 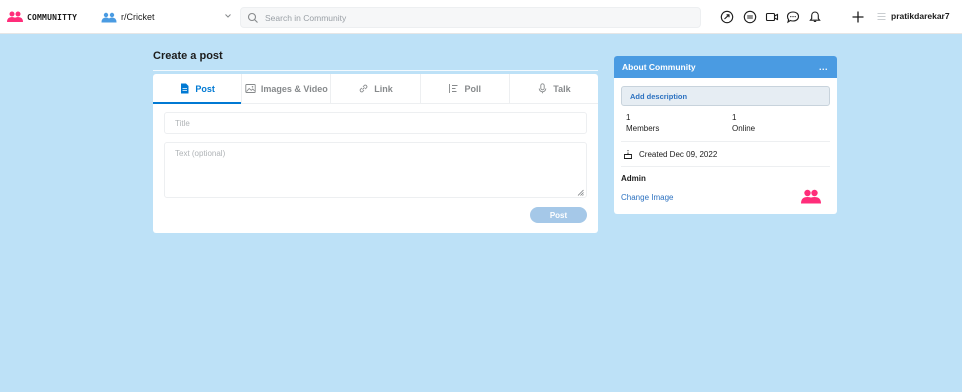 I want to click on tab-post: Post, so click(x=198, y=89).